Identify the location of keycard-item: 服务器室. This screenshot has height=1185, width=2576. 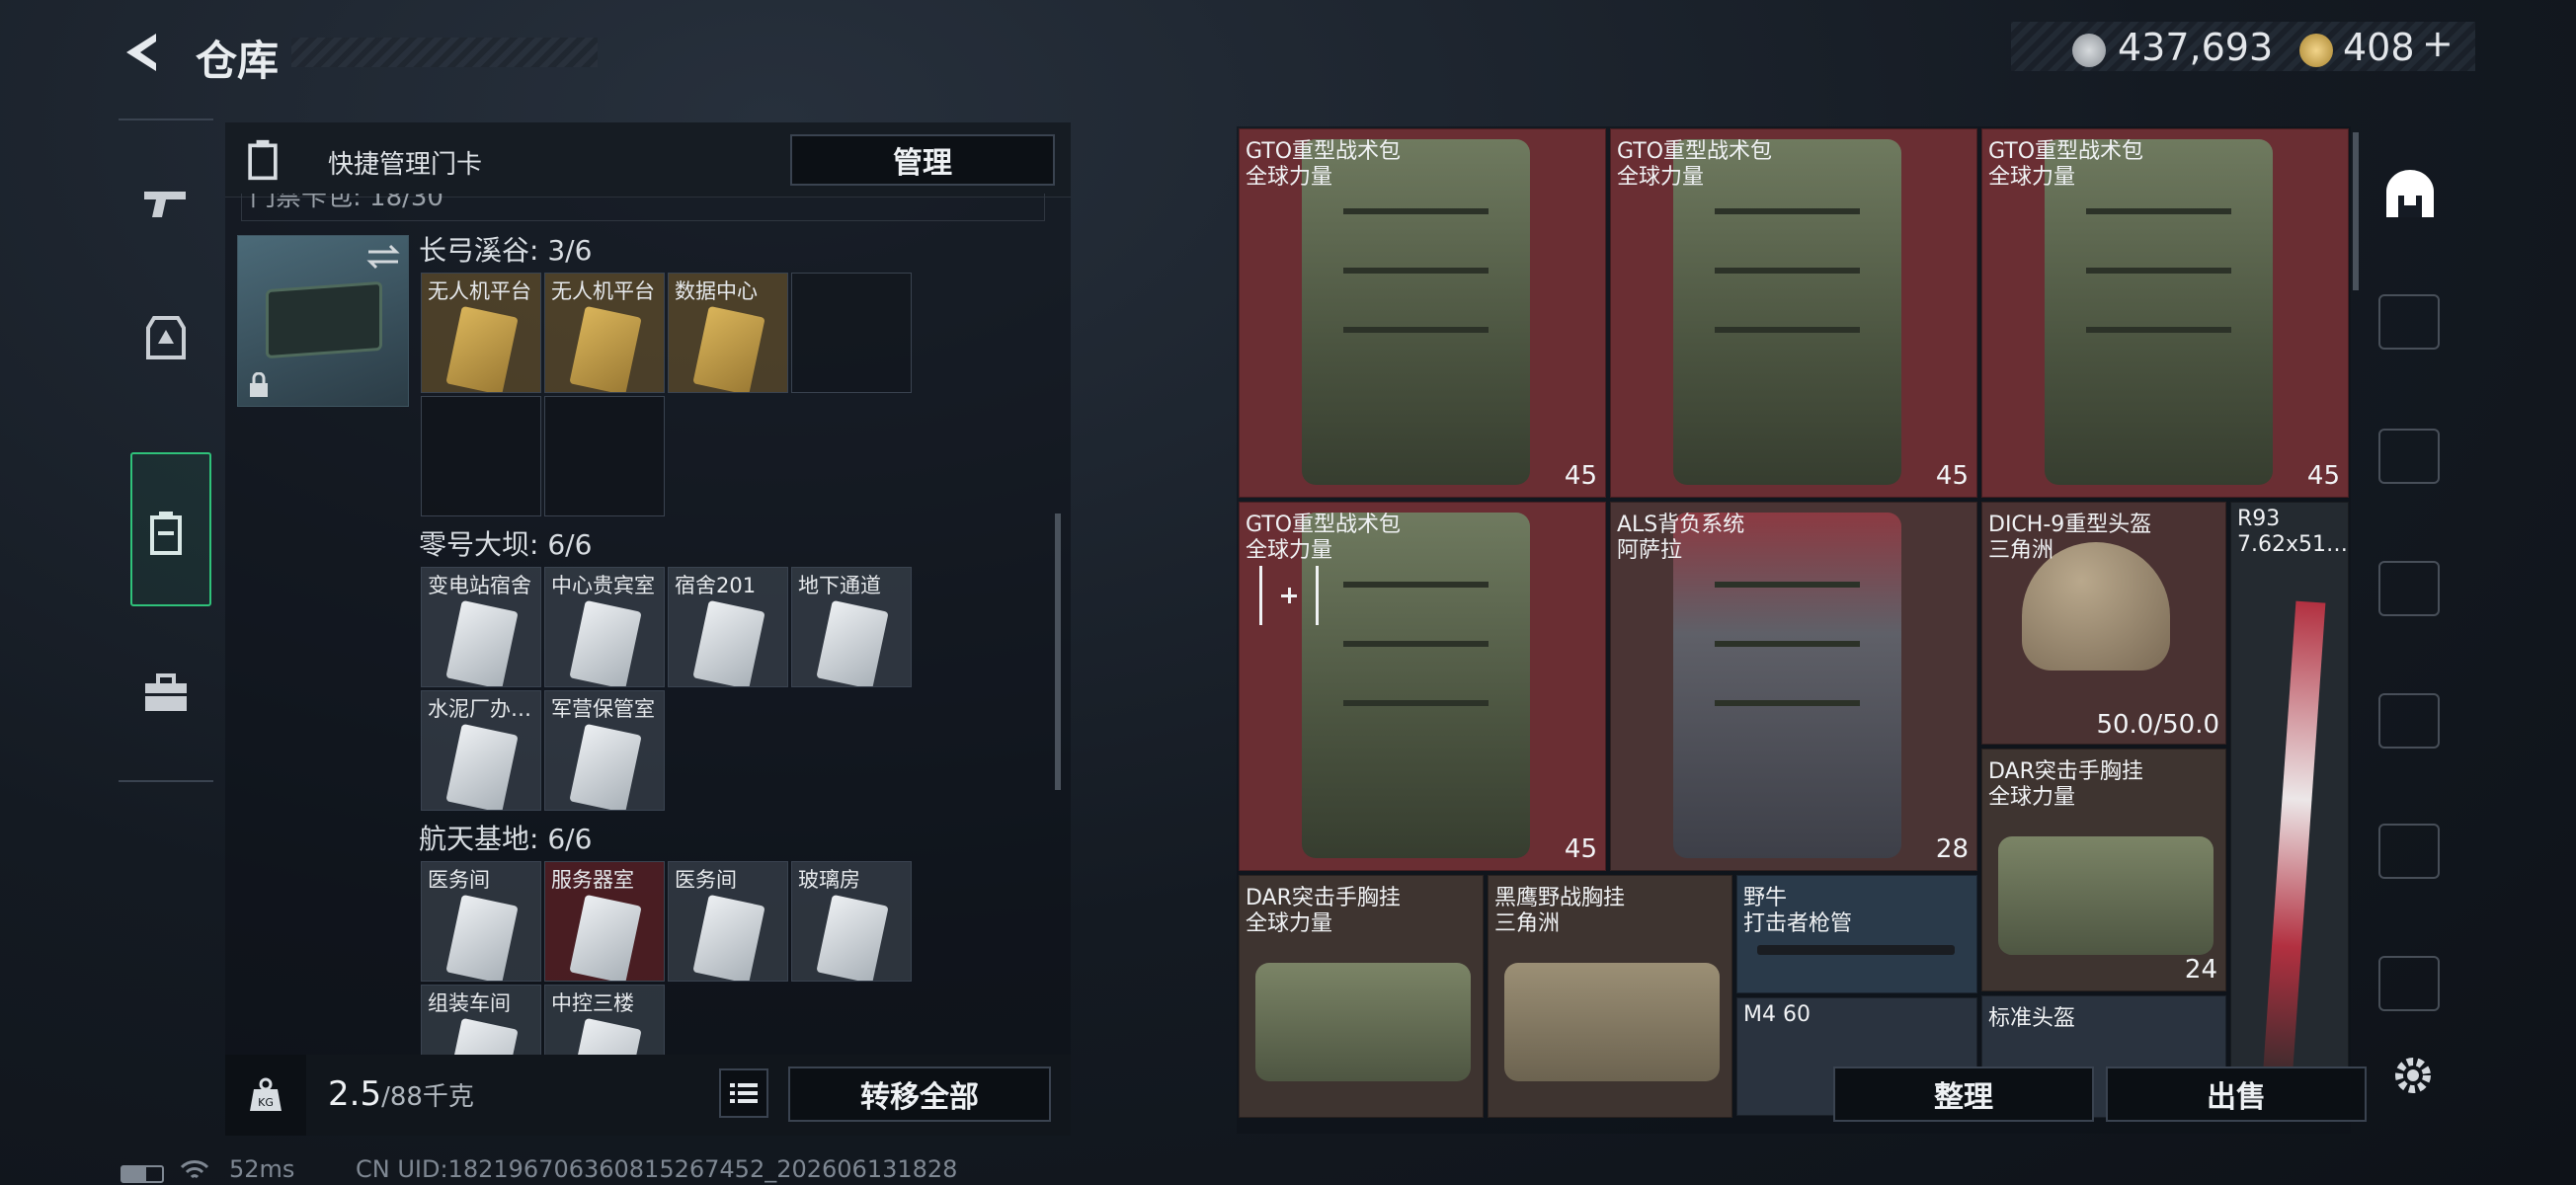
(604, 922).